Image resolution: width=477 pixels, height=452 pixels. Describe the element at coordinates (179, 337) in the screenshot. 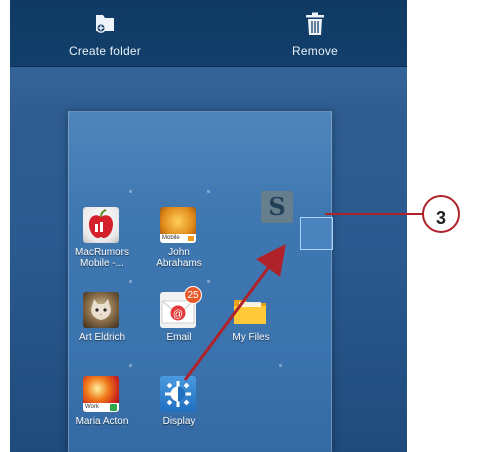

I see `app-label: Email` at that location.